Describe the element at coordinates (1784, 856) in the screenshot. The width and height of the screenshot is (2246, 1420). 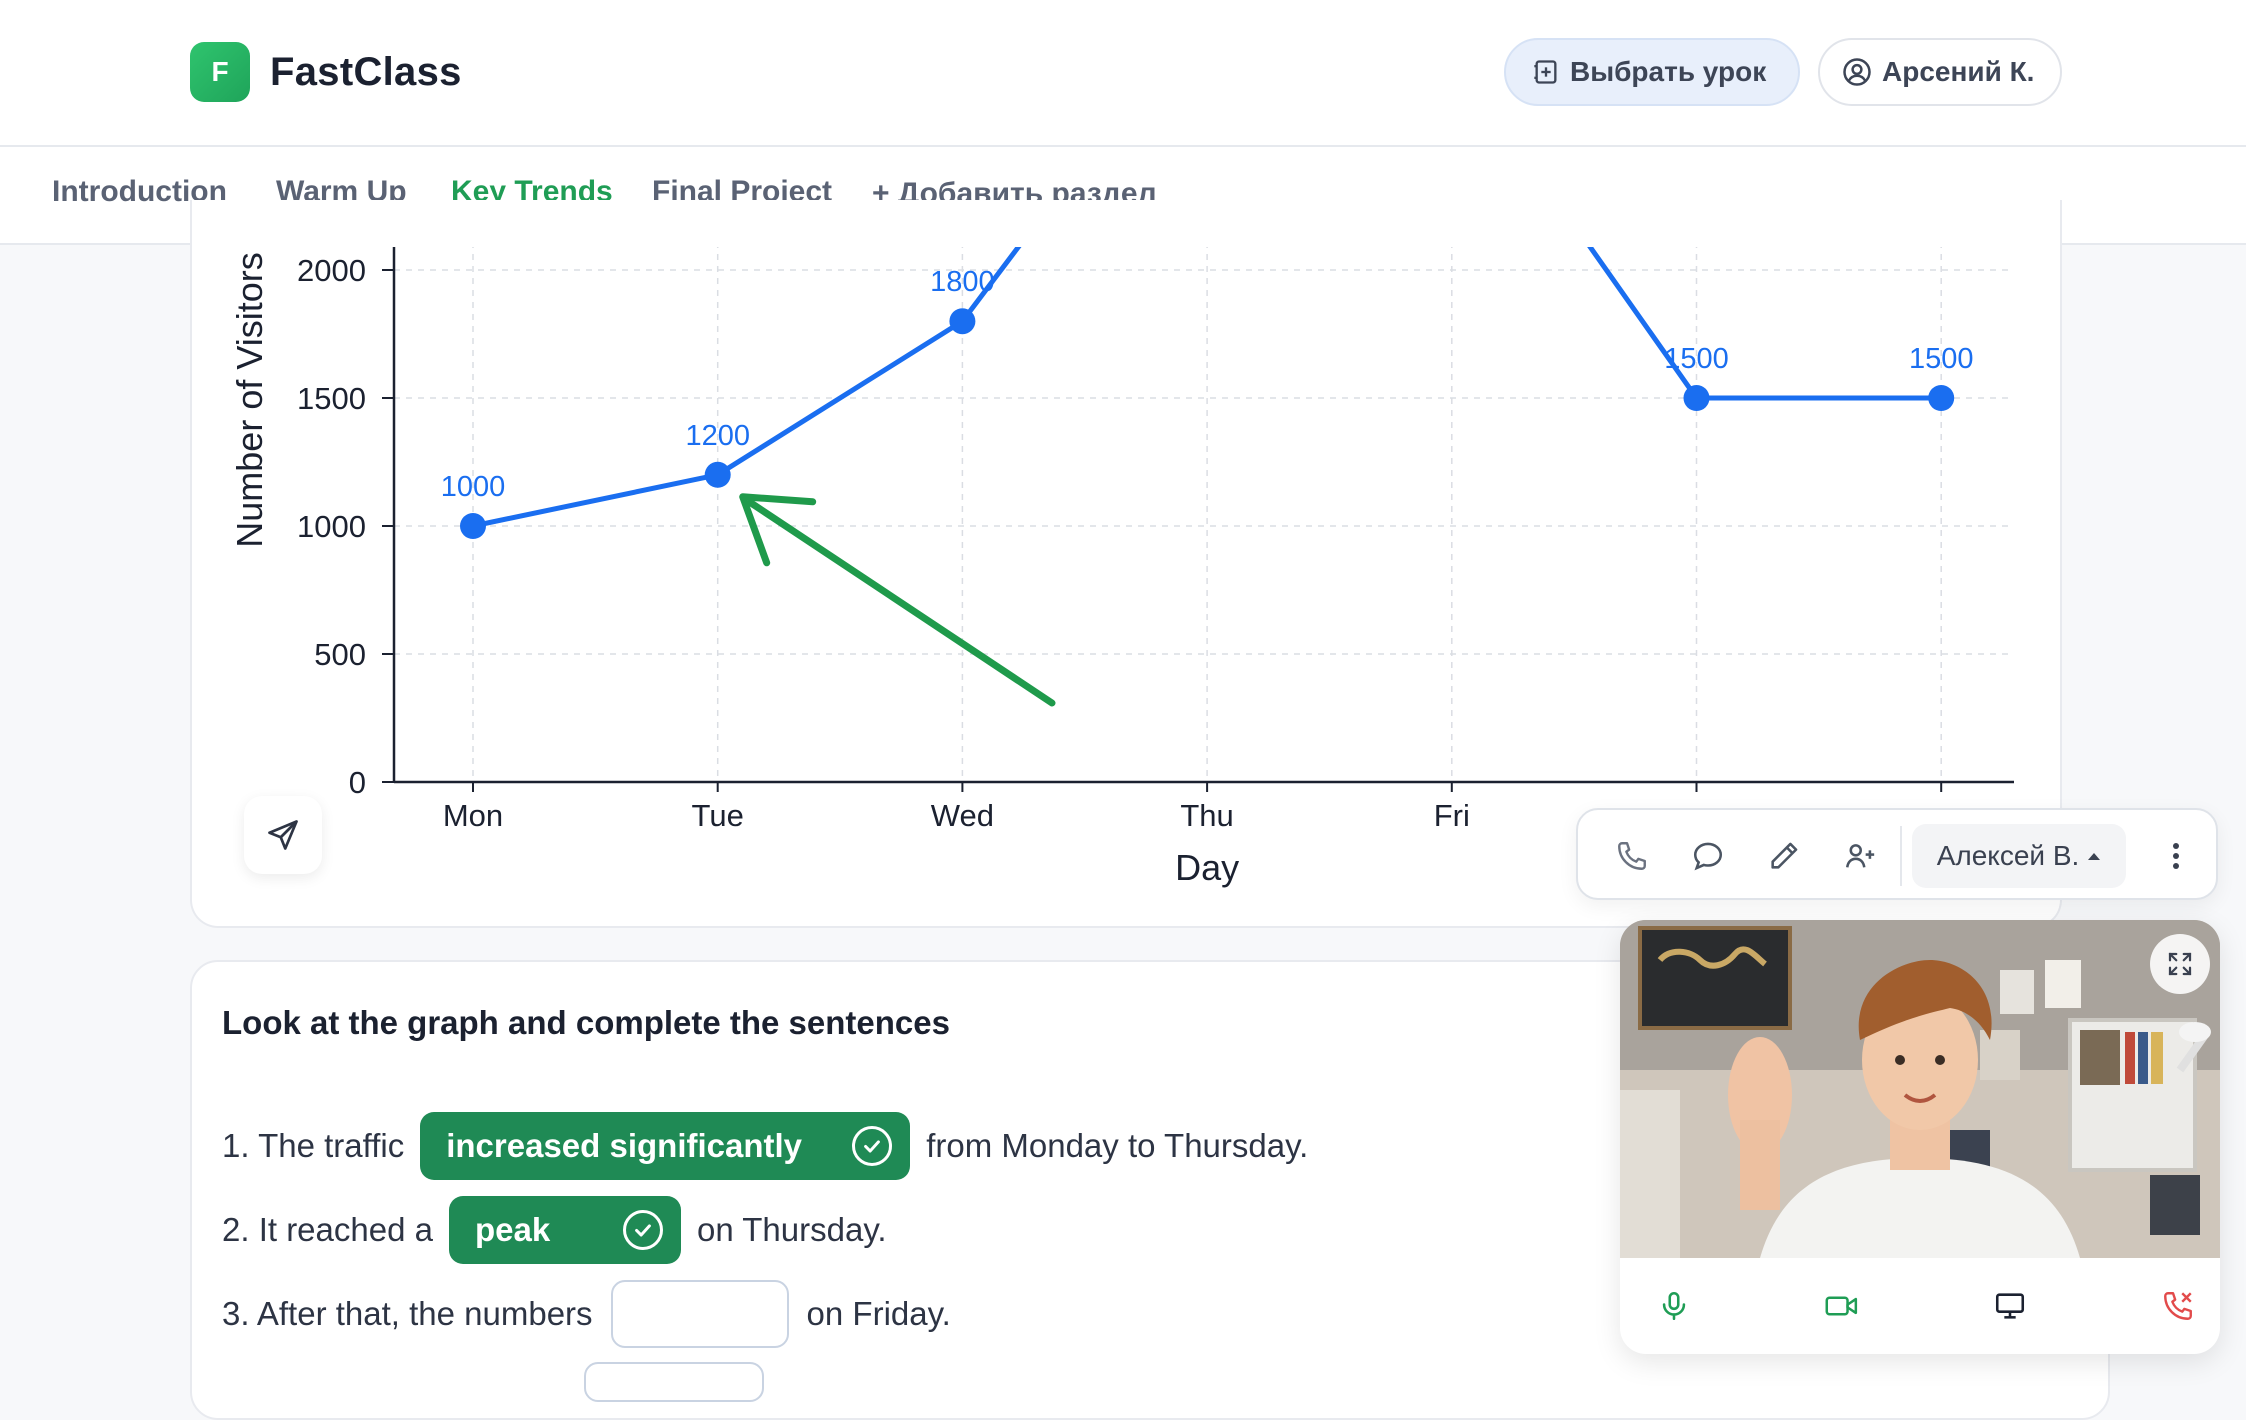
I see `pencil-icon` at that location.